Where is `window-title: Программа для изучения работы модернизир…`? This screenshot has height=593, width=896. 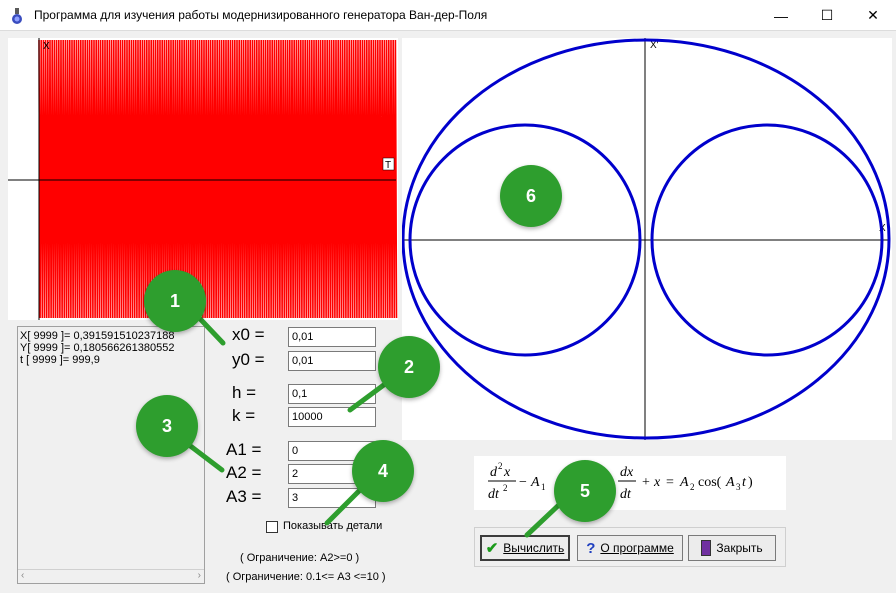 window-title: Программа для изучения работы модернизир… is located at coordinates (261, 15).